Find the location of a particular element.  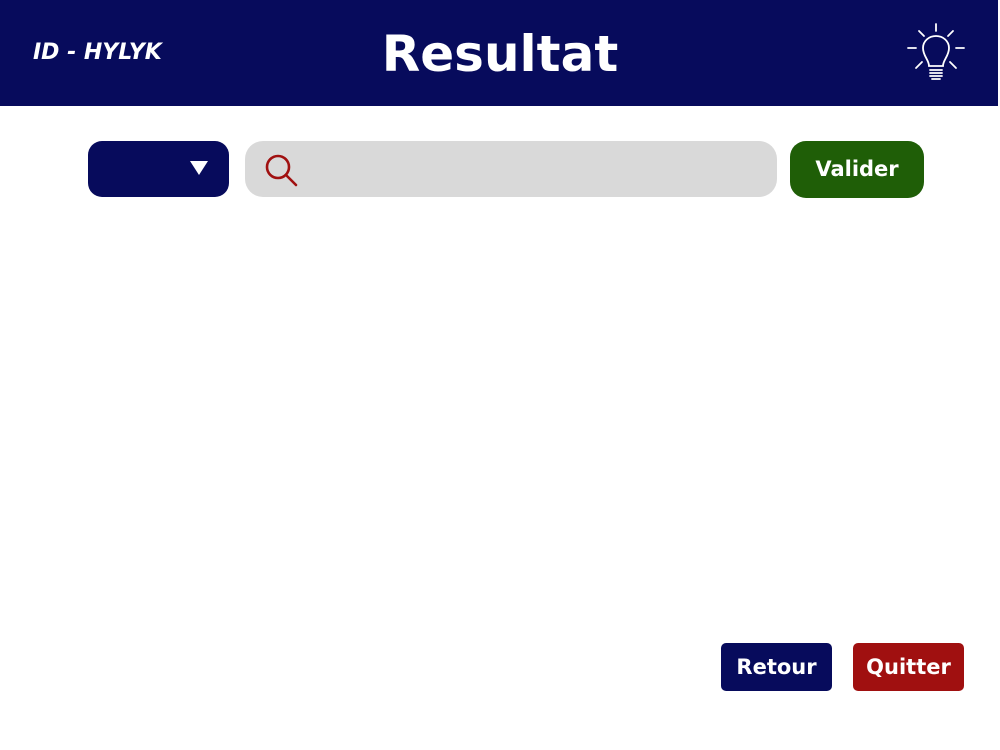

header-bar: ID - HYLYK Resultat is located at coordinates (499, 53).